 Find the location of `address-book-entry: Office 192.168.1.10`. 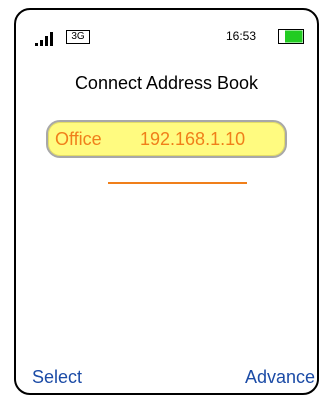

address-book-entry: Office 192.168.1.10 is located at coordinates (166, 139).